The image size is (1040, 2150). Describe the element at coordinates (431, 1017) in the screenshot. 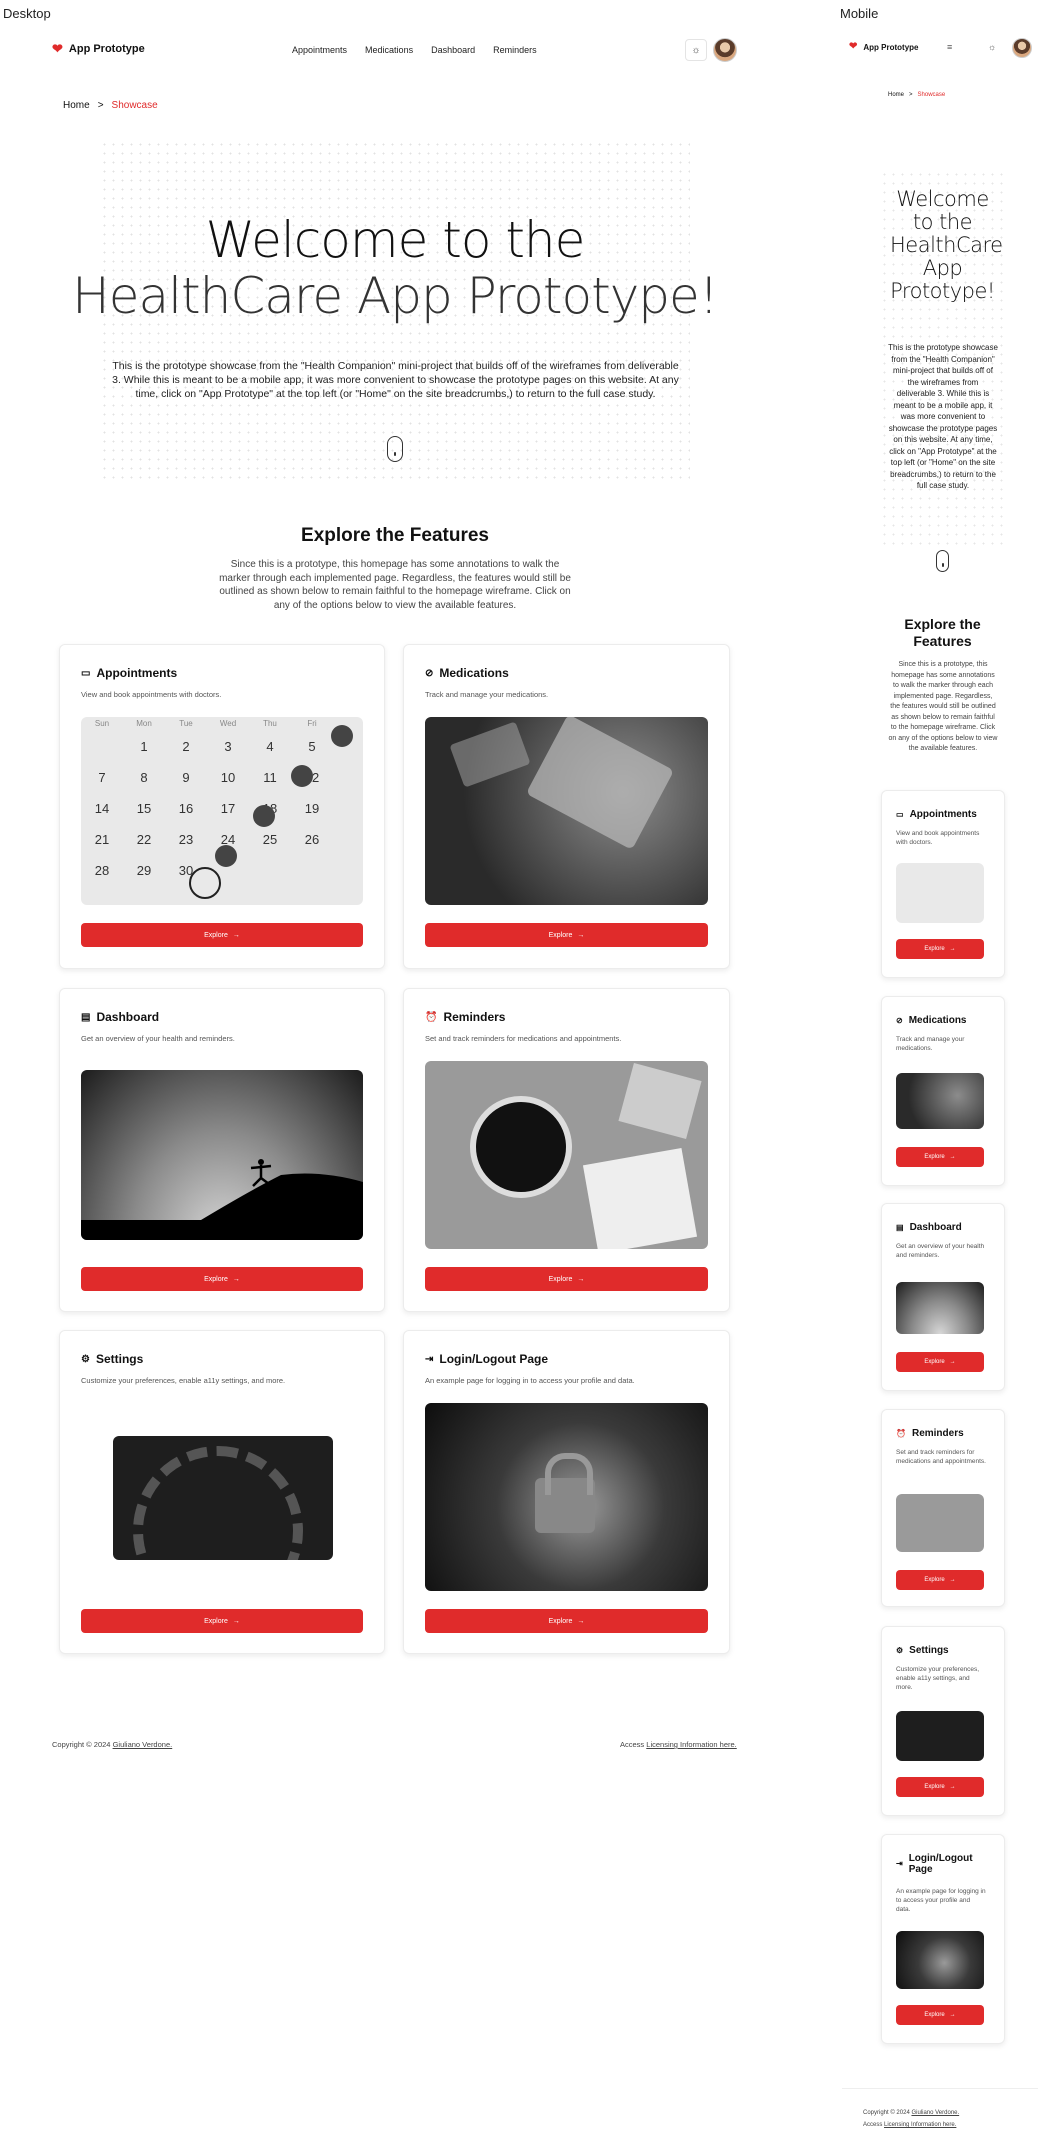

I see `alarm-clock-icon: ⏰` at that location.